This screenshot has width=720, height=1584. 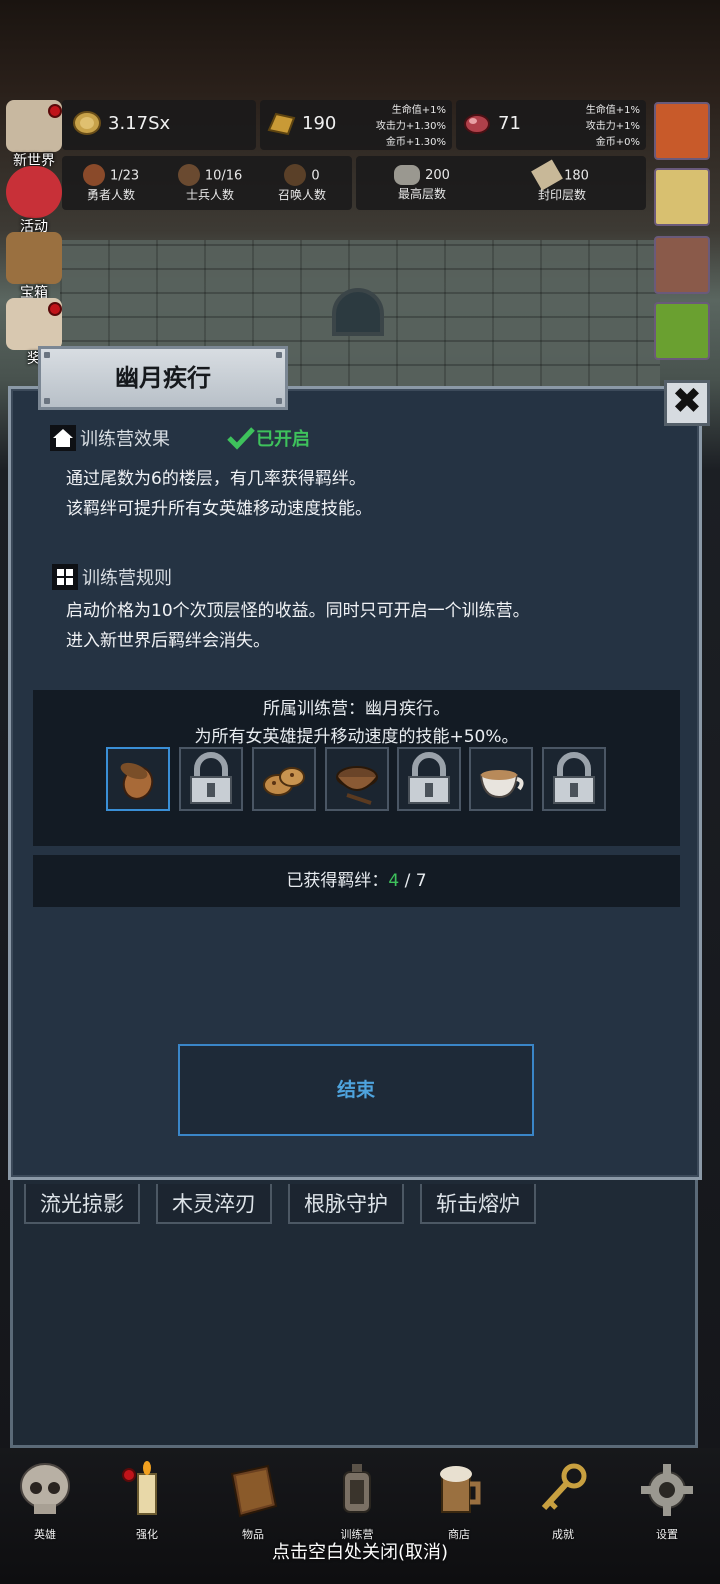 I want to click on rules-line-1: 启动价格为10个次顶层怪的收益。同时只可开启一个训练营。, so click(x=298, y=611).